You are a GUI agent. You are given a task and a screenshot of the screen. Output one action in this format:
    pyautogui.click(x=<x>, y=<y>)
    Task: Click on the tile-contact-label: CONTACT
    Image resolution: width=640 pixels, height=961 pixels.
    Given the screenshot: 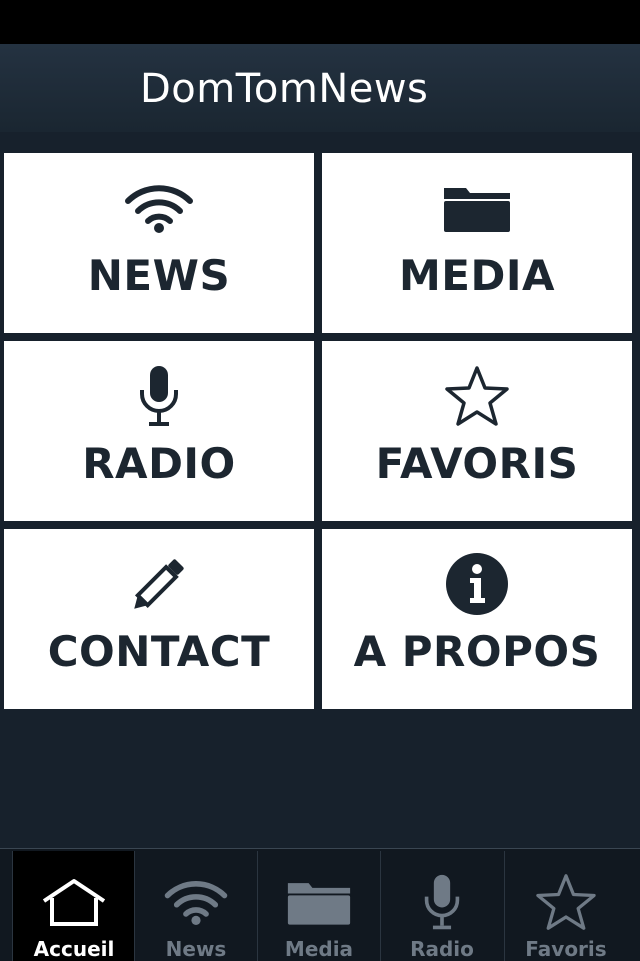 What is the action you would take?
    pyautogui.click(x=159, y=651)
    